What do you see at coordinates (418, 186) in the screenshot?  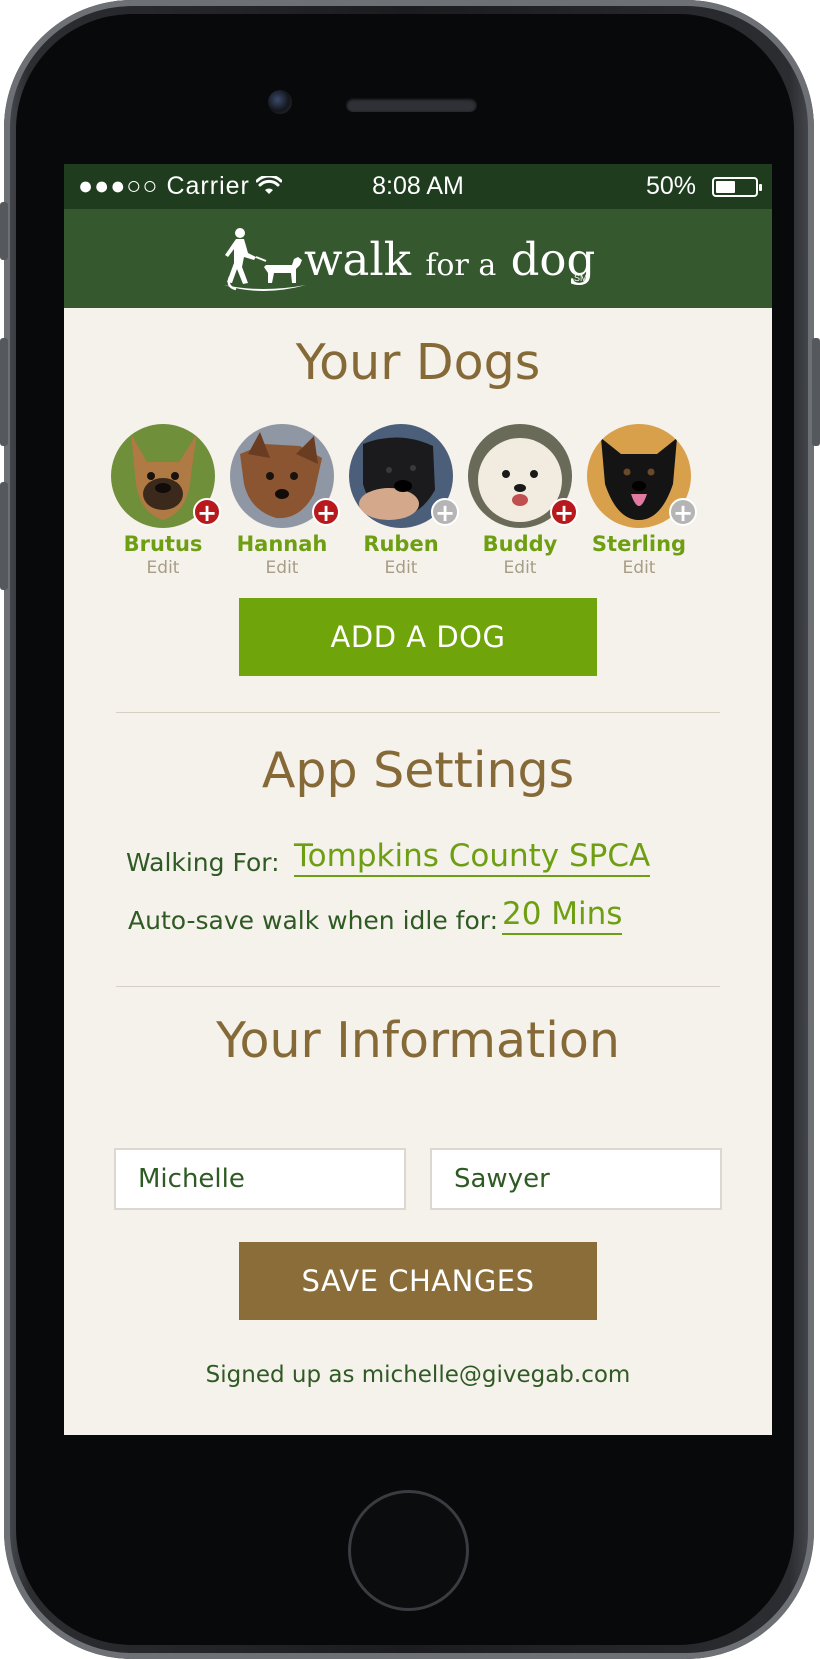 I see `status-bar: ●●●○○ Carrier 8:08 AM 50%` at bounding box center [418, 186].